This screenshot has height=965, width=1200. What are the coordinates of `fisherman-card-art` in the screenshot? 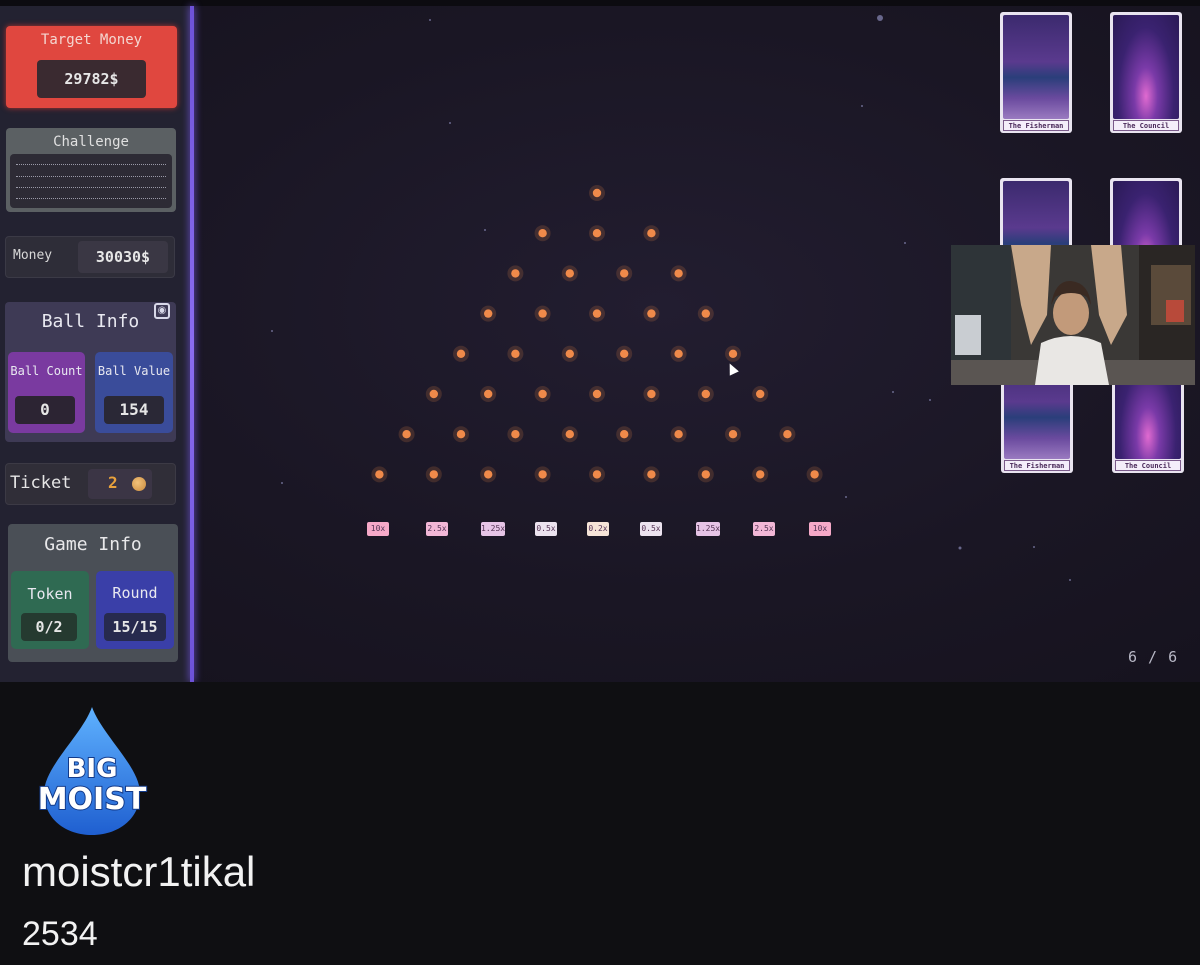 It's located at (1036, 67).